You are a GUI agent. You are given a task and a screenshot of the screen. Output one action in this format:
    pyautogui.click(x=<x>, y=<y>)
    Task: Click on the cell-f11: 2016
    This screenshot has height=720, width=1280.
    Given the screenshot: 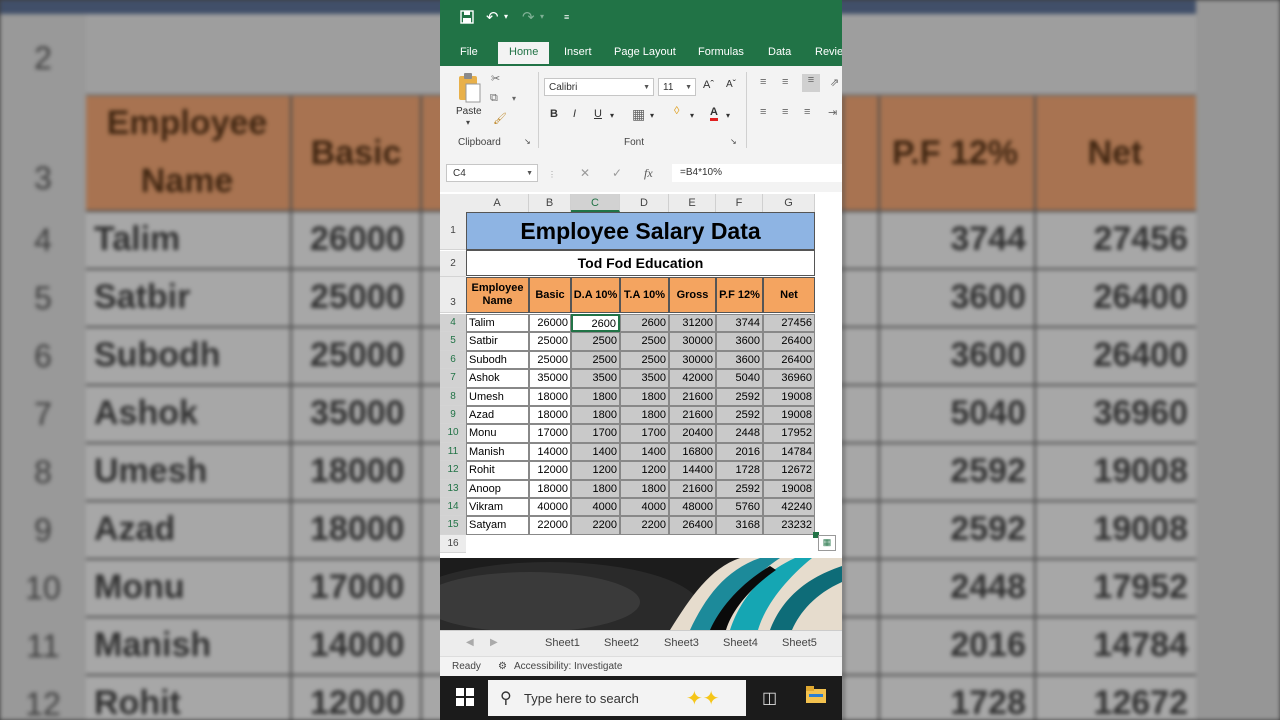 What is the action you would take?
    pyautogui.click(x=739, y=452)
    